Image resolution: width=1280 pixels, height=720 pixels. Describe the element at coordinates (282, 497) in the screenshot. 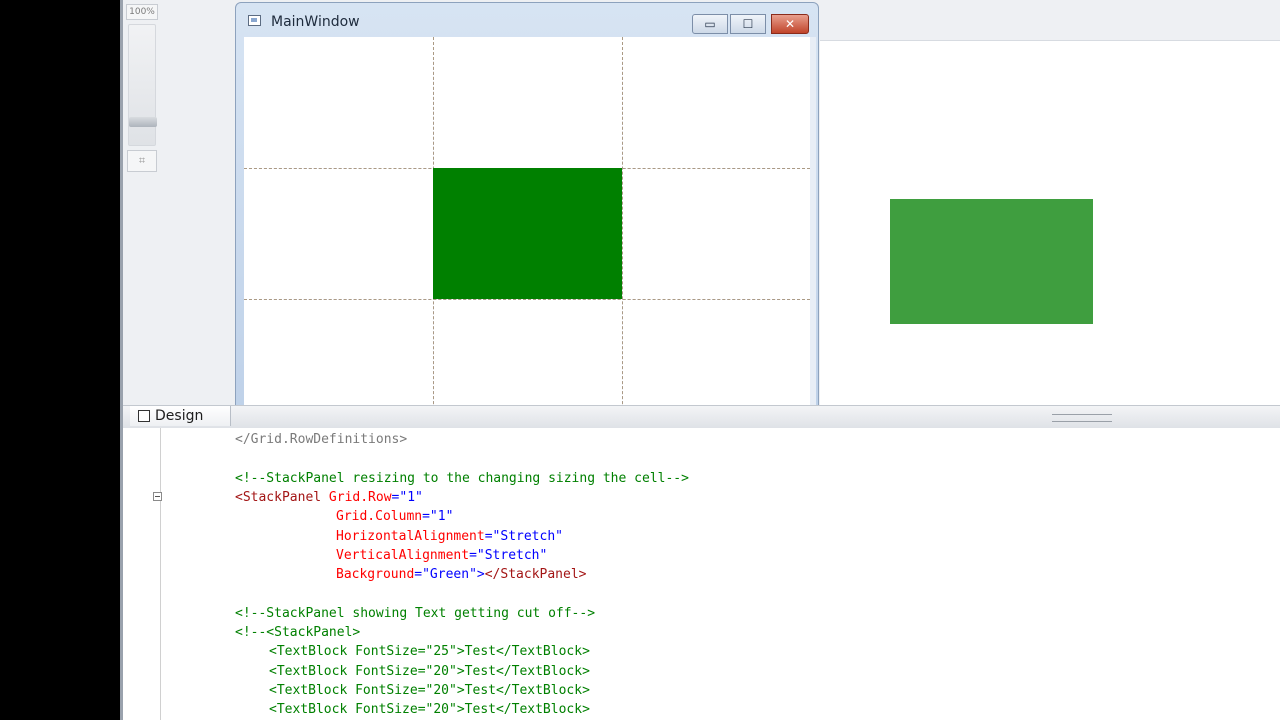

I see `code-token-tag: <StackPanel` at that location.